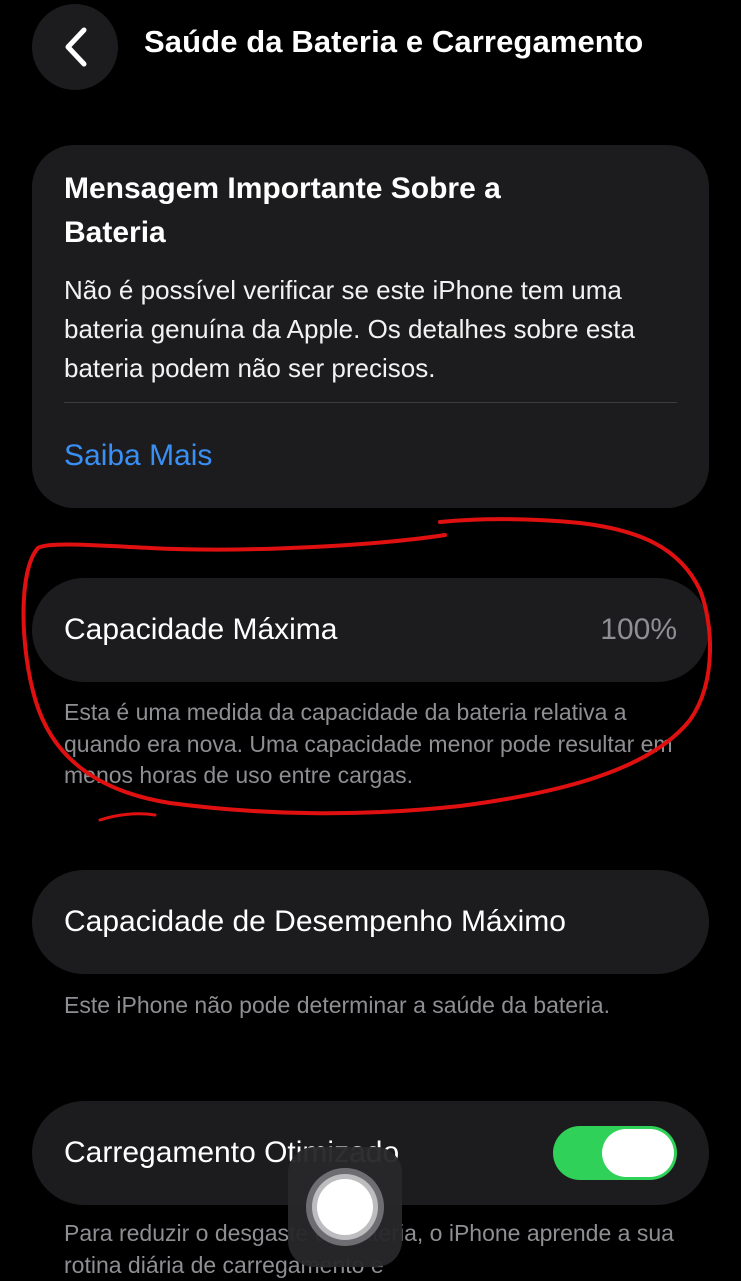 The height and width of the screenshot is (1281, 741). I want to click on maximum-capacity-row: Capacidade Máxima 100%, so click(370, 630).